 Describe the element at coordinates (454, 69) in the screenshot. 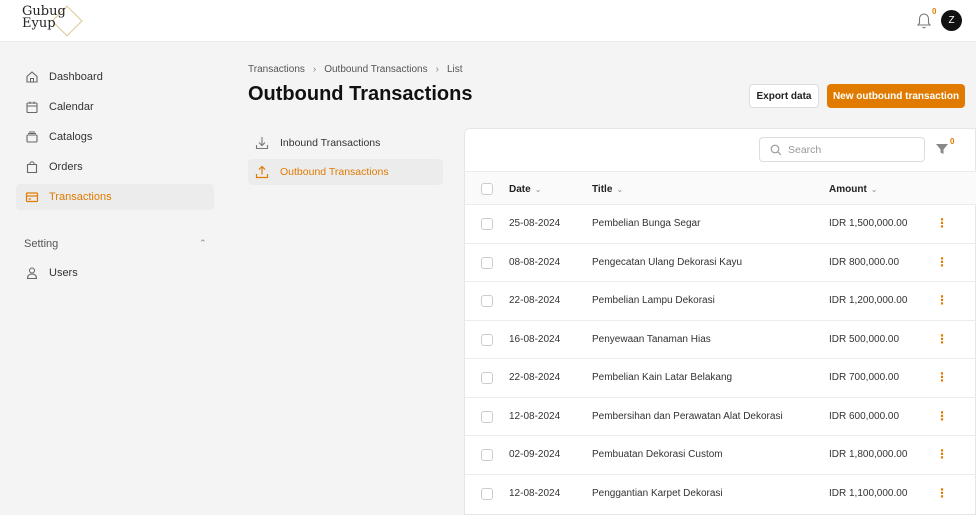

I see `breadcrumb-item: List` at that location.